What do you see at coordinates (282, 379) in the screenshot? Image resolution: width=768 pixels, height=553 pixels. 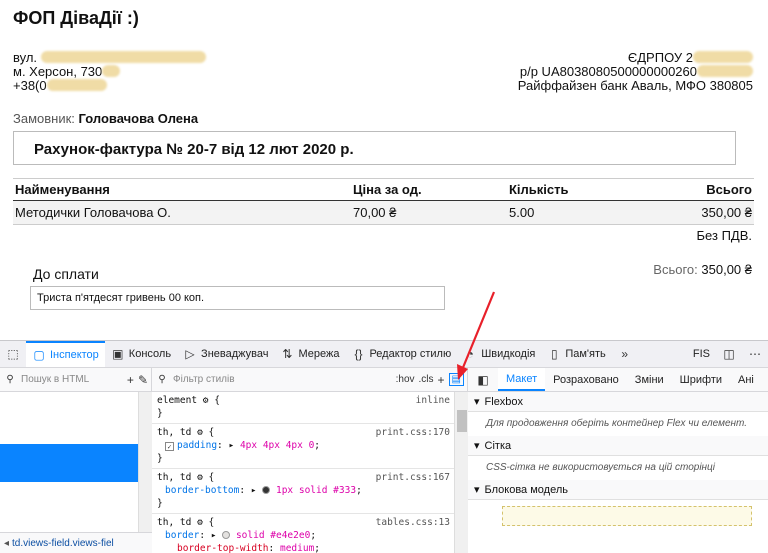 I see `style-filter-input: Фільтр стилів` at bounding box center [282, 379].